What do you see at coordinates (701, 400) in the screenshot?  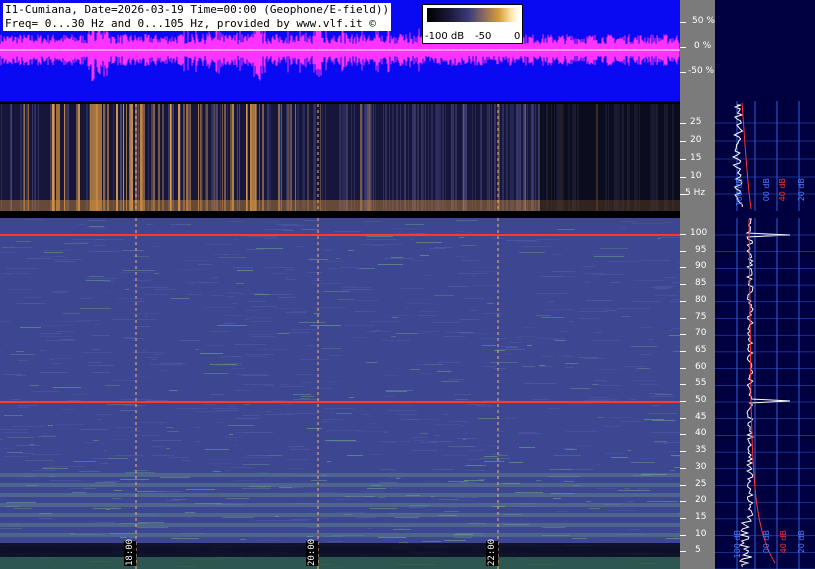 I see `main-tick-50: 50` at bounding box center [701, 400].